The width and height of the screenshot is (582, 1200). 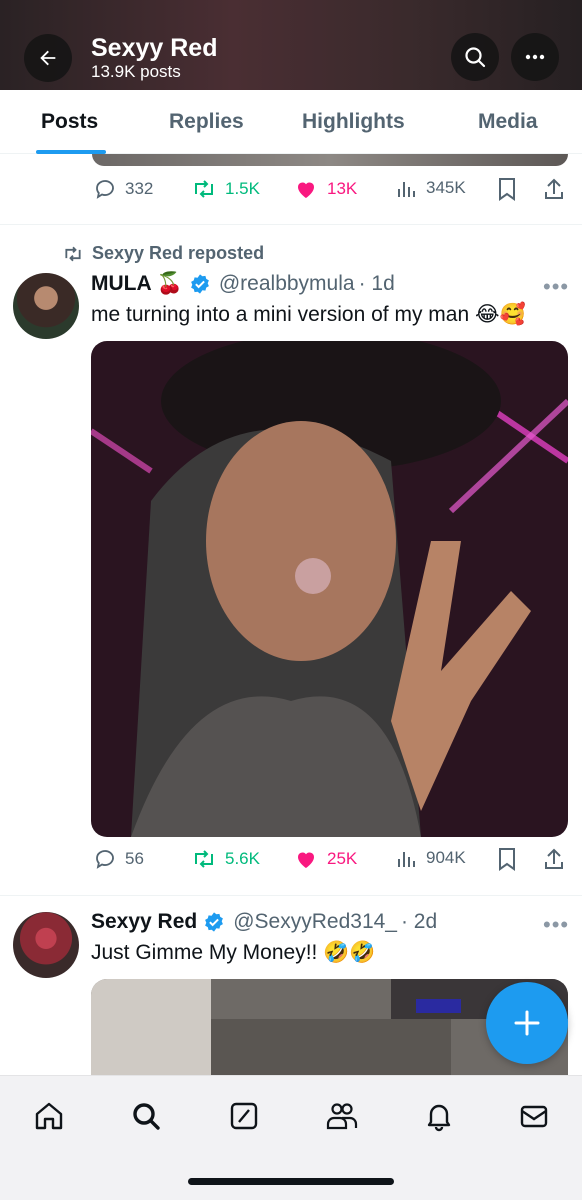 I want to click on bell-icon, so click(x=439, y=1118).